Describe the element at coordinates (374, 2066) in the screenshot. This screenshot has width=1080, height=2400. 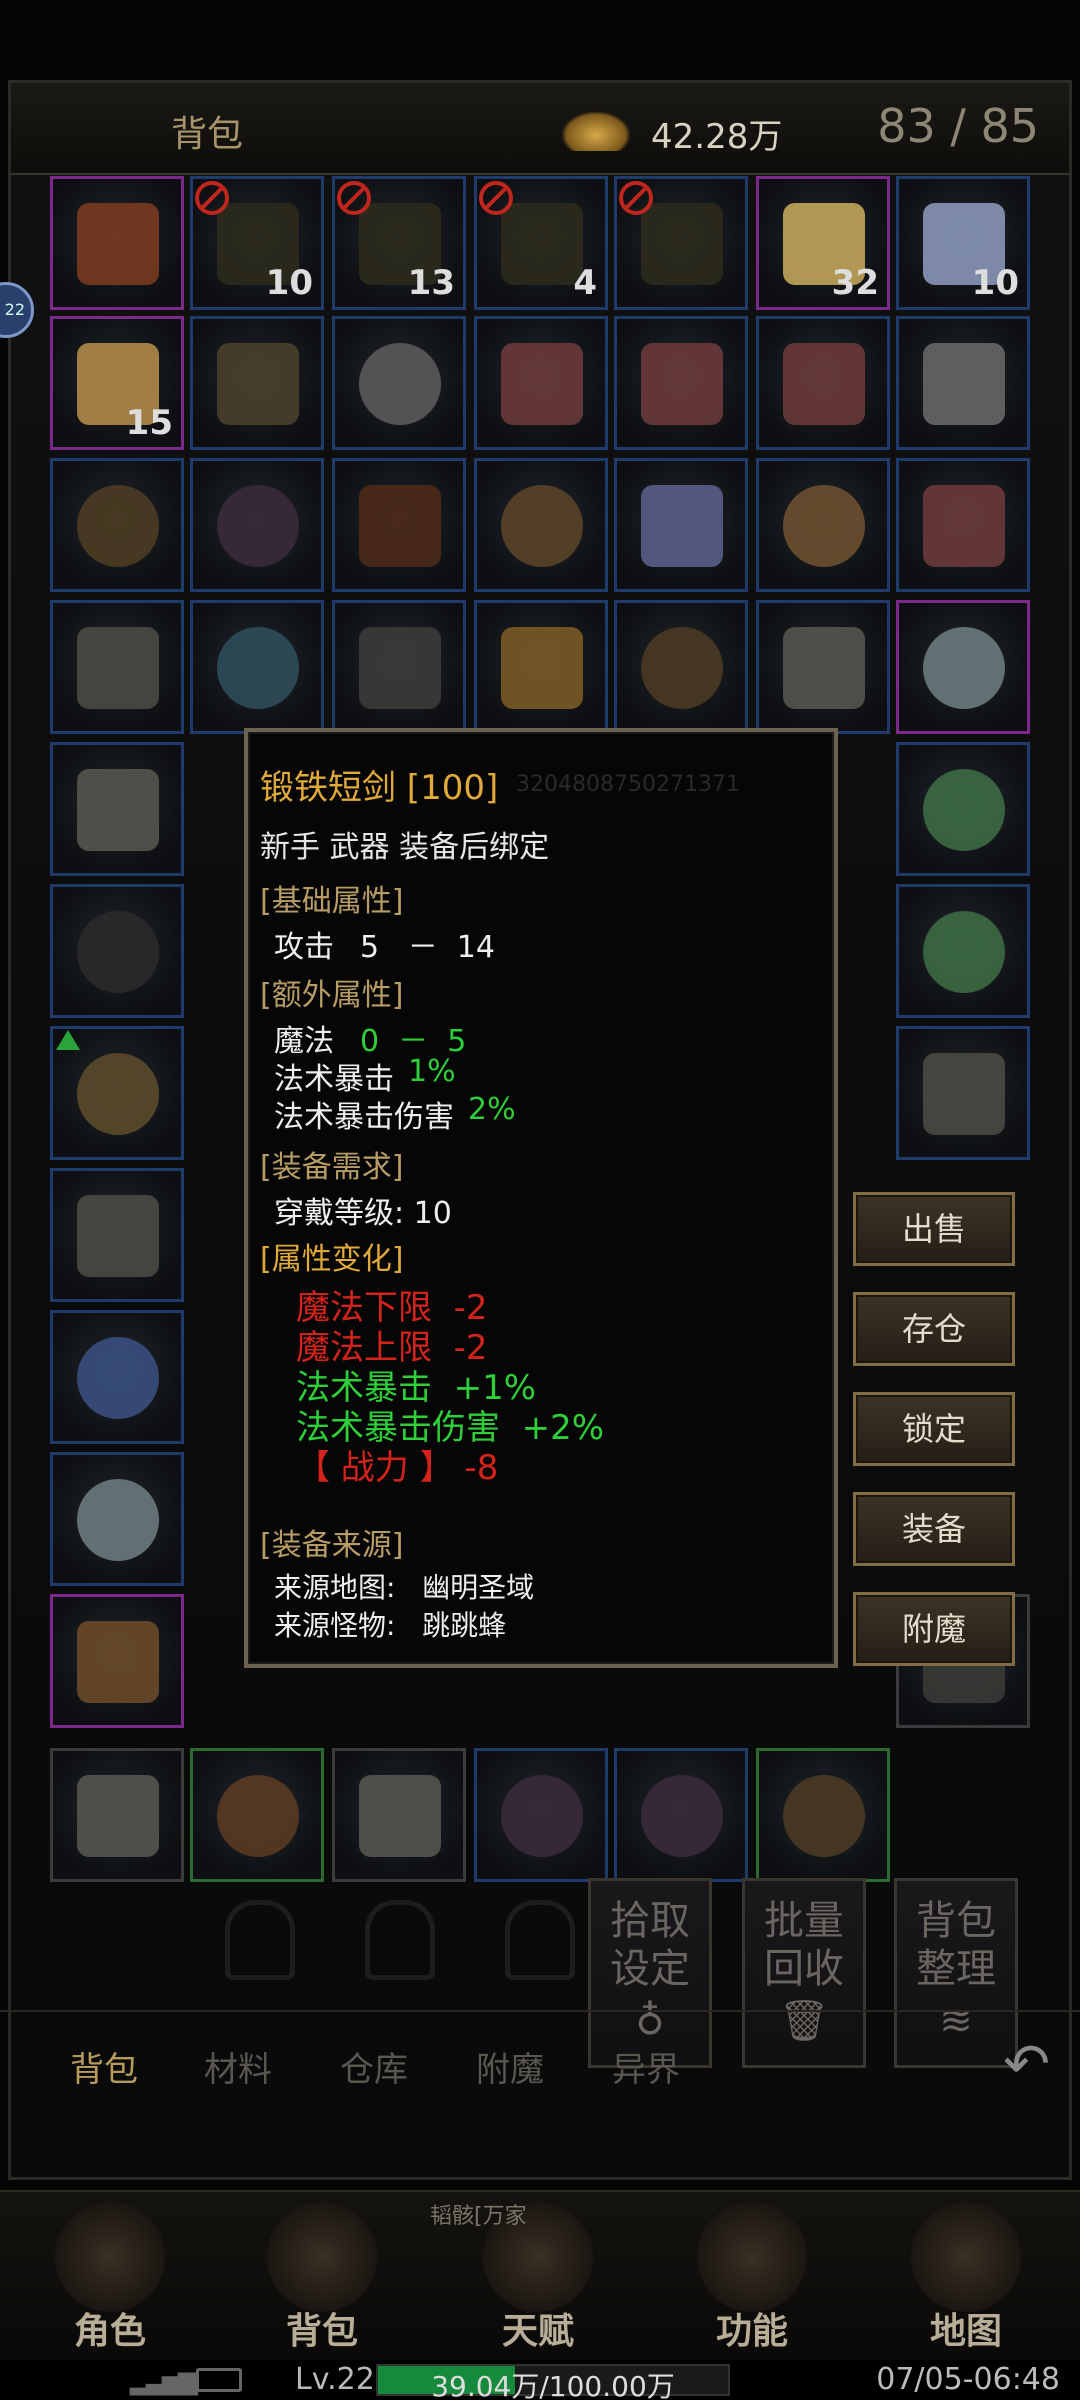
I see `tab-warehouse: 仓库` at that location.